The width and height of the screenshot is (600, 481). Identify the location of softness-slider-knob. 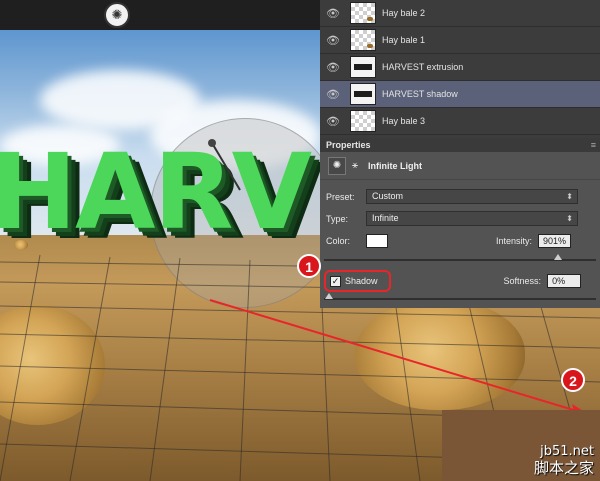
(329, 296).